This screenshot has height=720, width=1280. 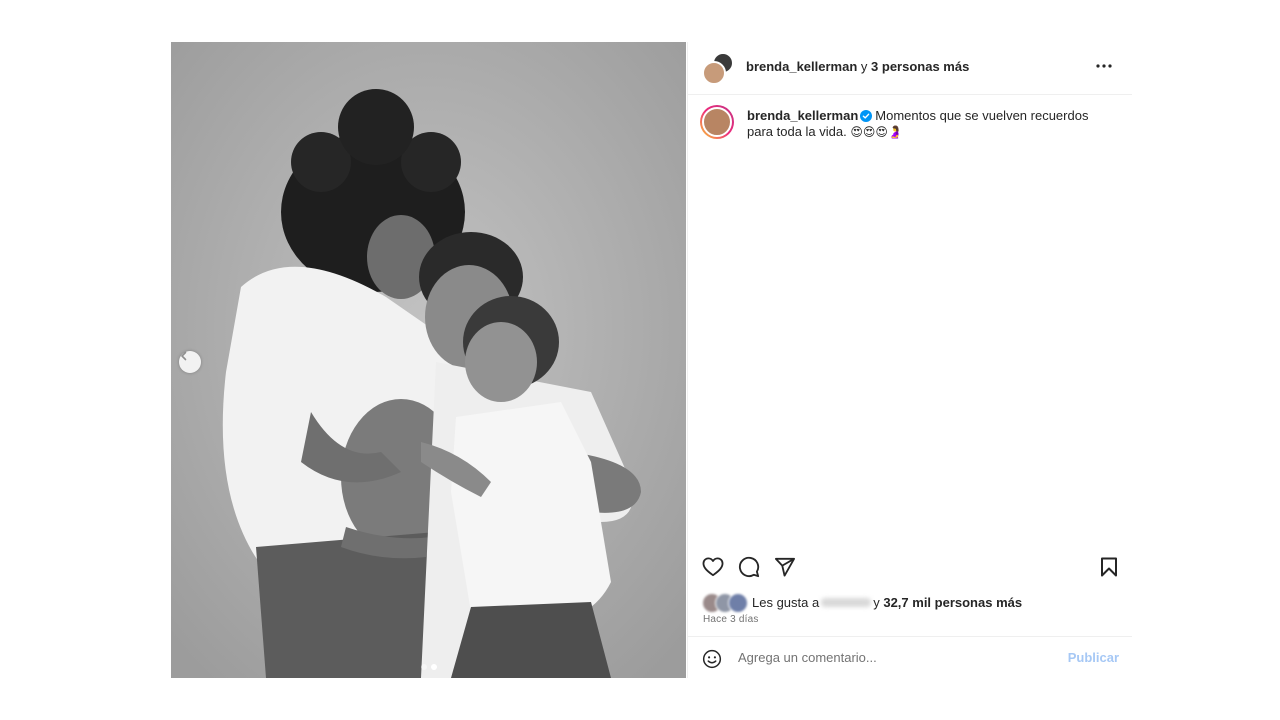 What do you see at coordinates (866, 116) in the screenshot?
I see `verified-badge-icon` at bounding box center [866, 116].